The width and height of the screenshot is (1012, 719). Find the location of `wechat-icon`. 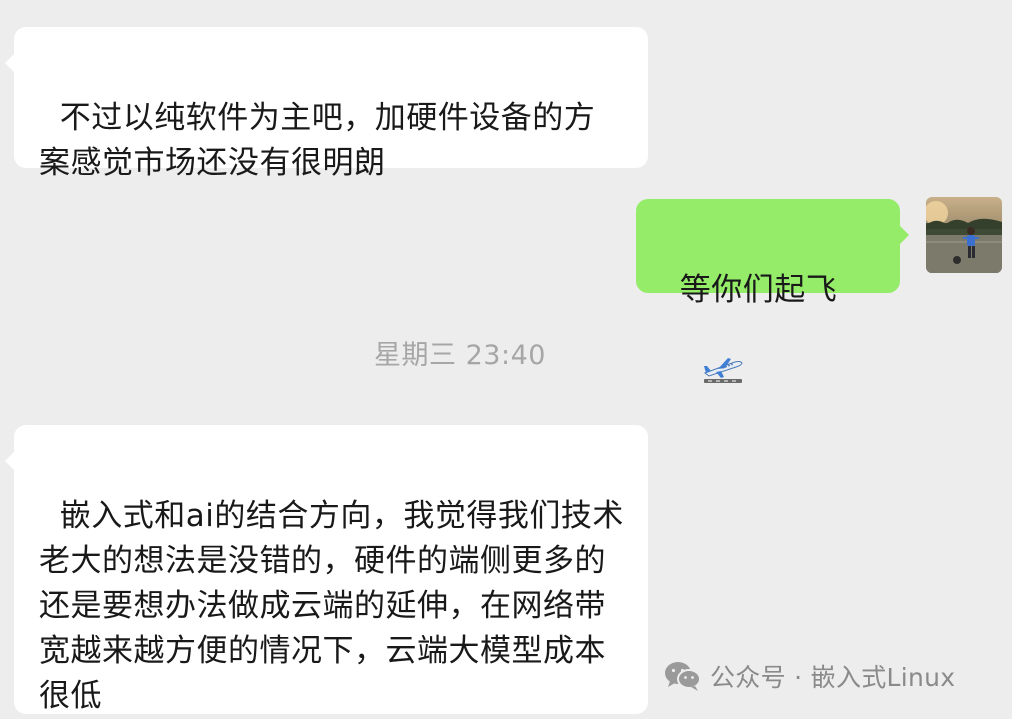

wechat-icon is located at coordinates (683, 676).